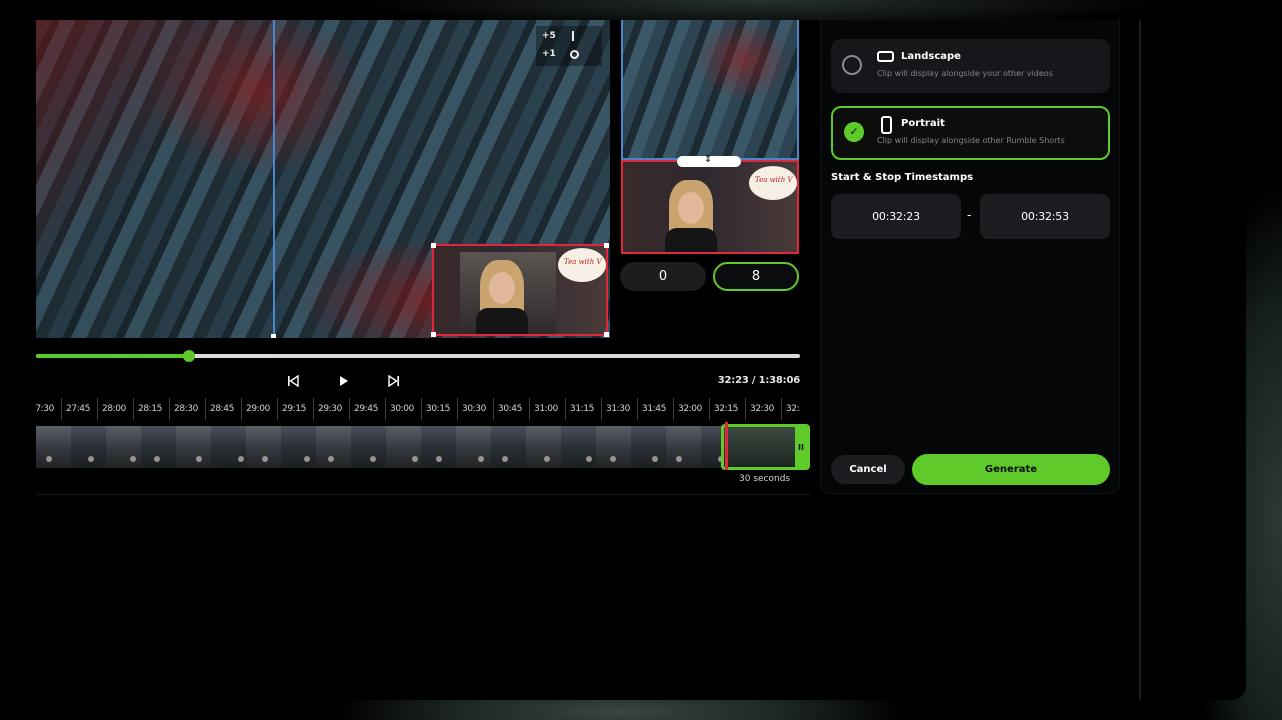 This screenshot has height=720, width=1282. Describe the element at coordinates (663, 276) in the screenshot. I see `layout-button-single: 0` at that location.